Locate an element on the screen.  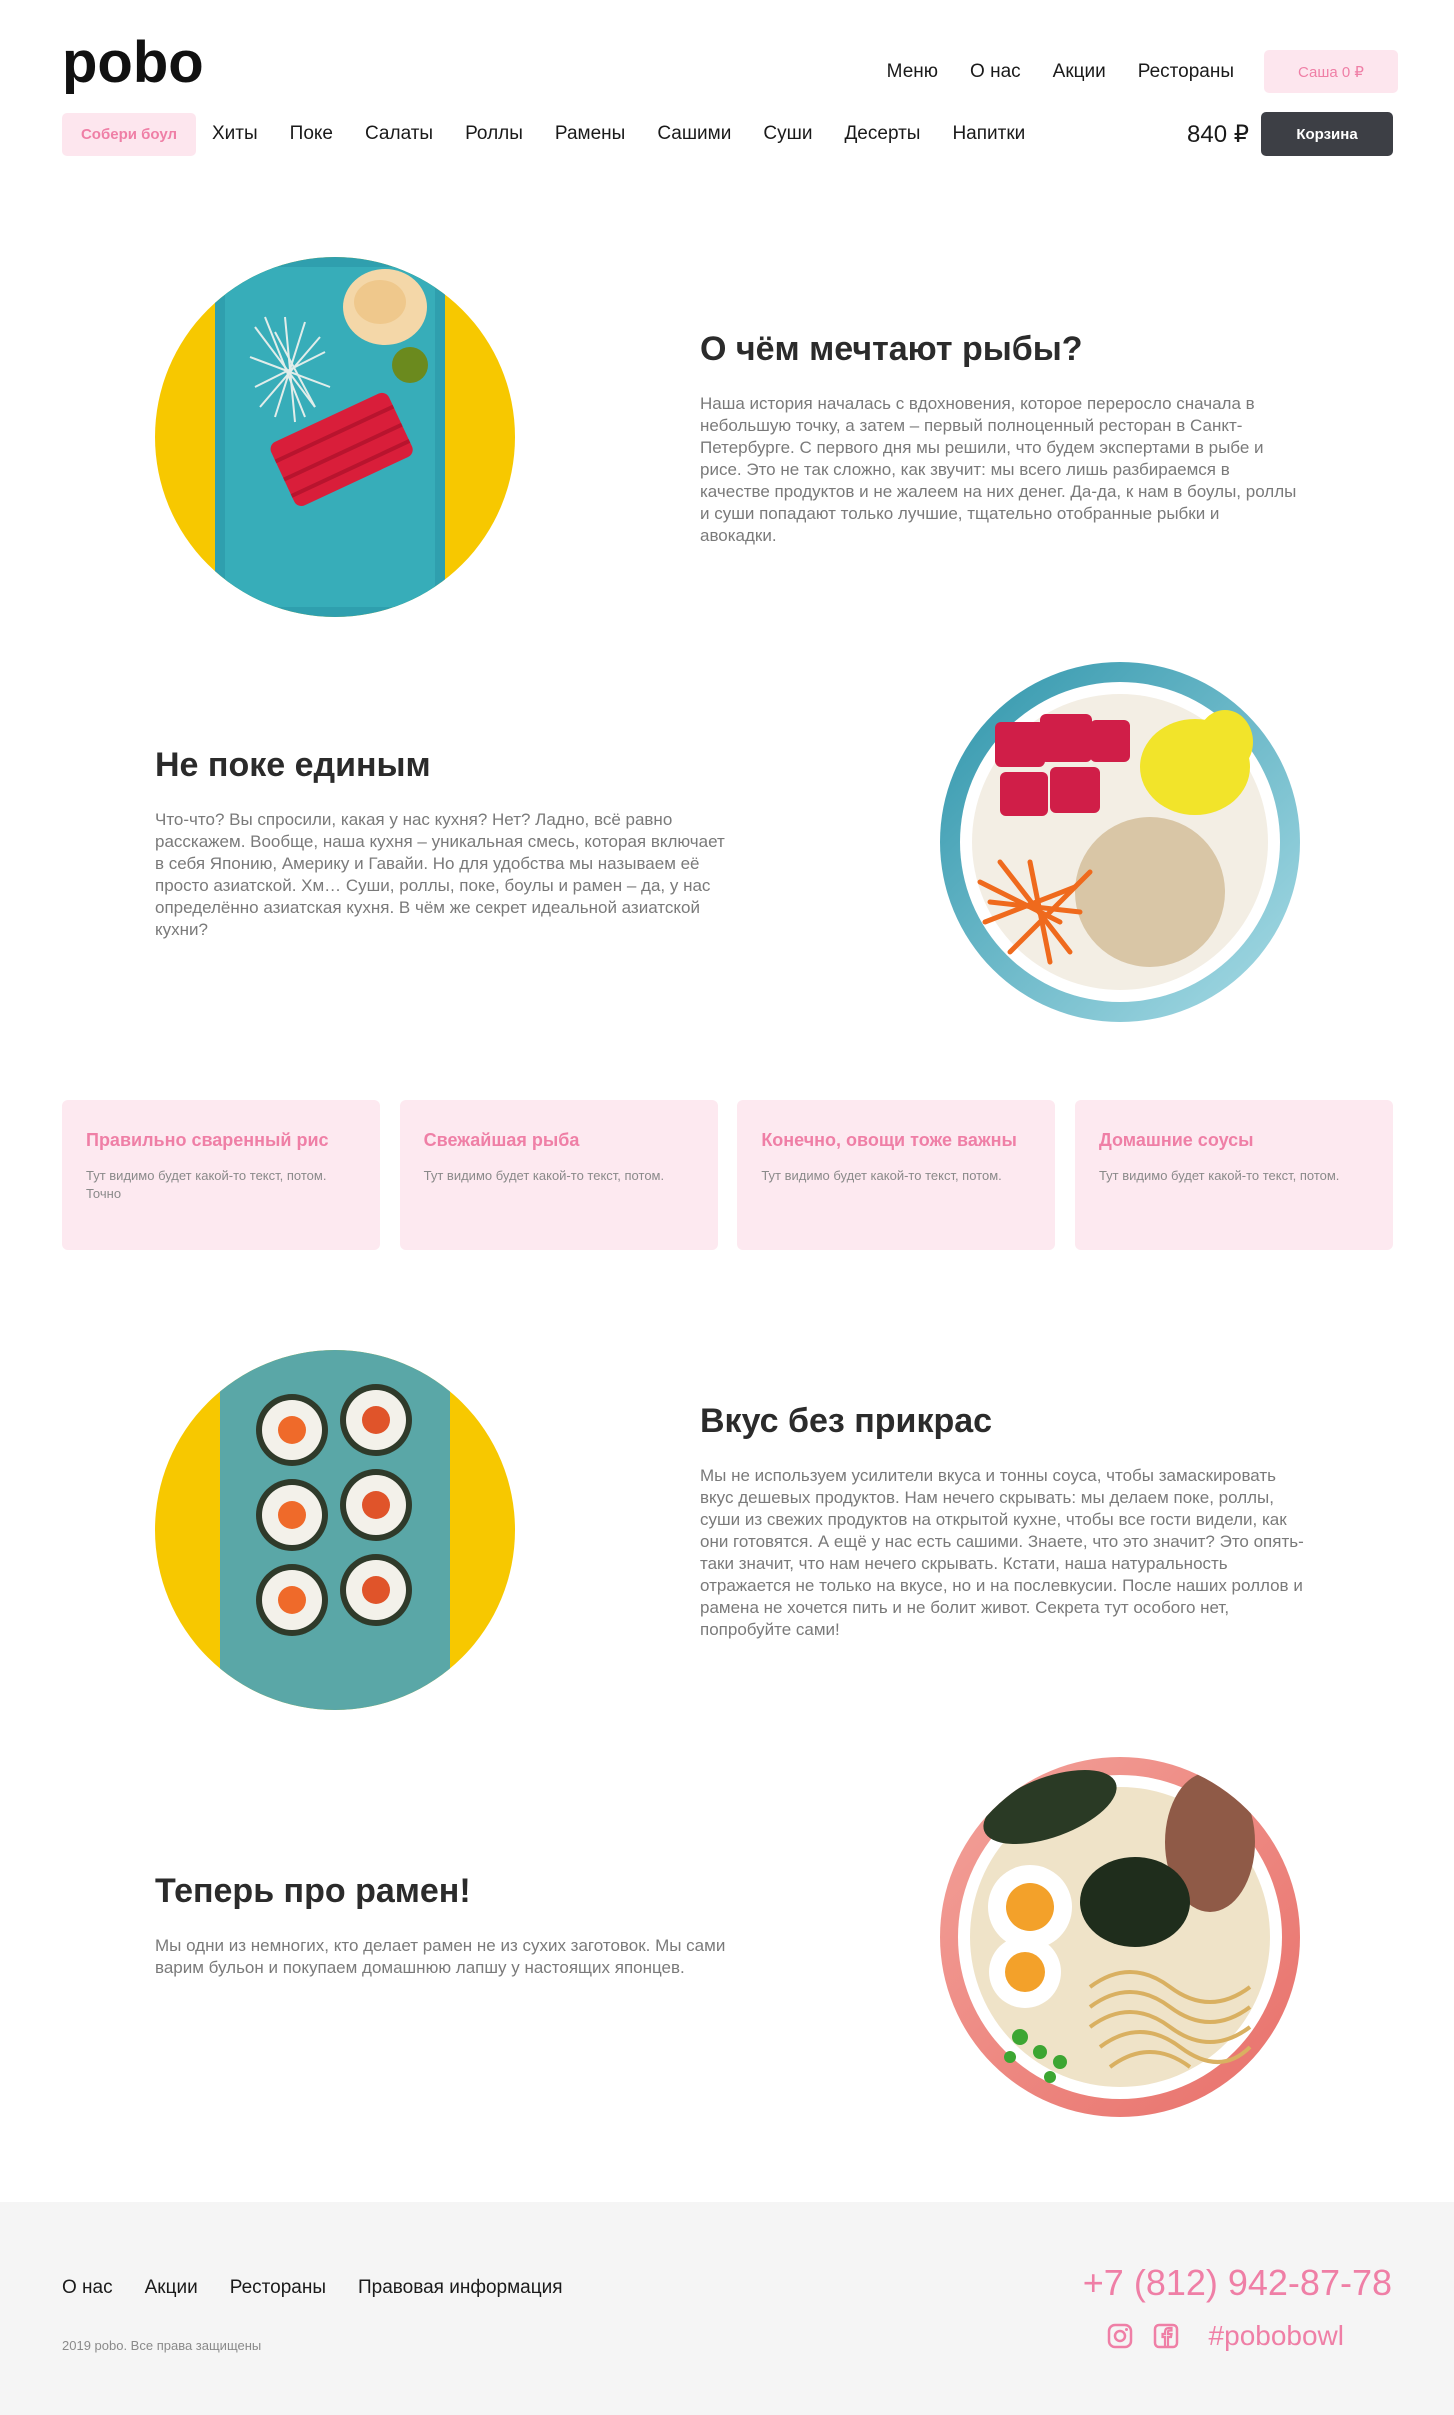
section-title: Теперь про рамен! is located at coordinates (313, 1891).